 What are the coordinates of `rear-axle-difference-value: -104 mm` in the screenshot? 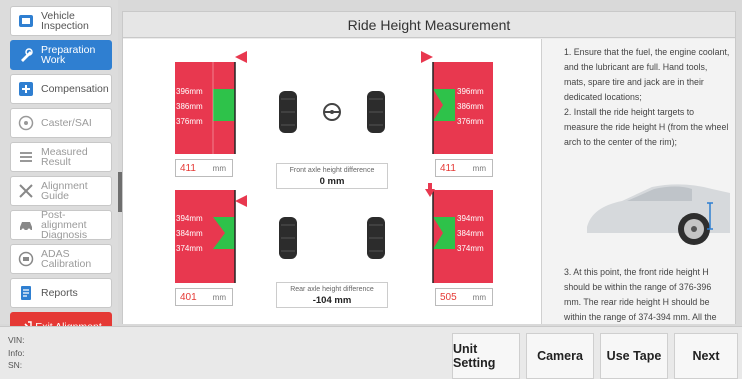 It's located at (332, 300).